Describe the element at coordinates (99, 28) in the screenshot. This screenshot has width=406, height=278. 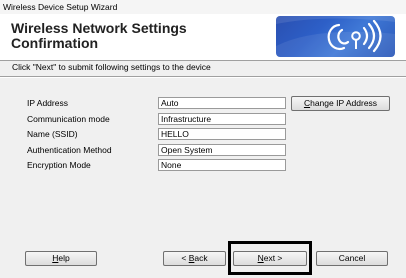
I see `page-title-line1: Wireless Network Settings` at that location.